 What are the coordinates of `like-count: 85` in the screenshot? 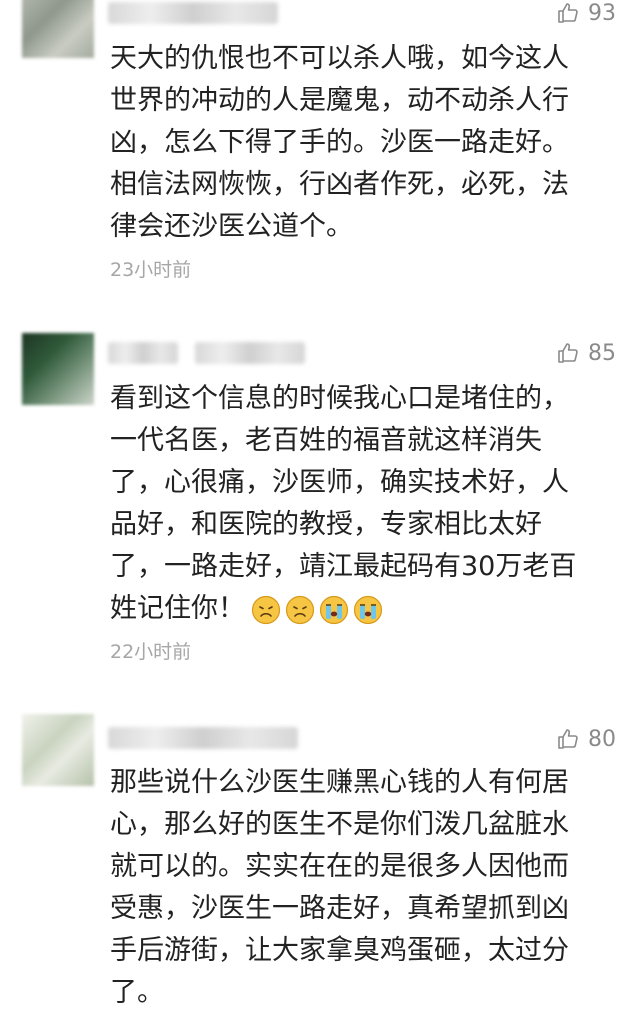 It's located at (602, 353).